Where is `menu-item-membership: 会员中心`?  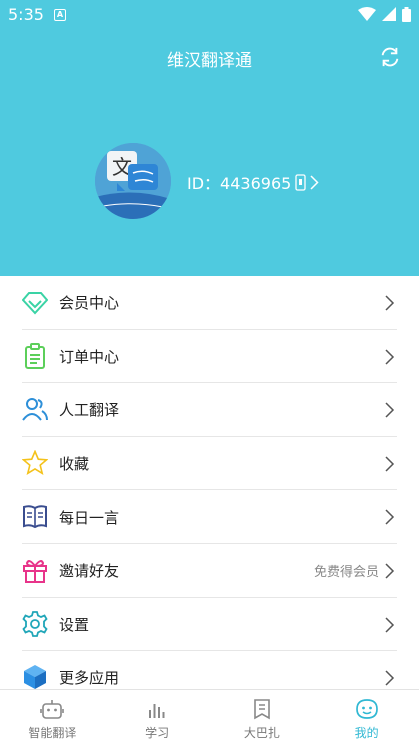 menu-item-membership: 会员中心 is located at coordinates (209, 303).